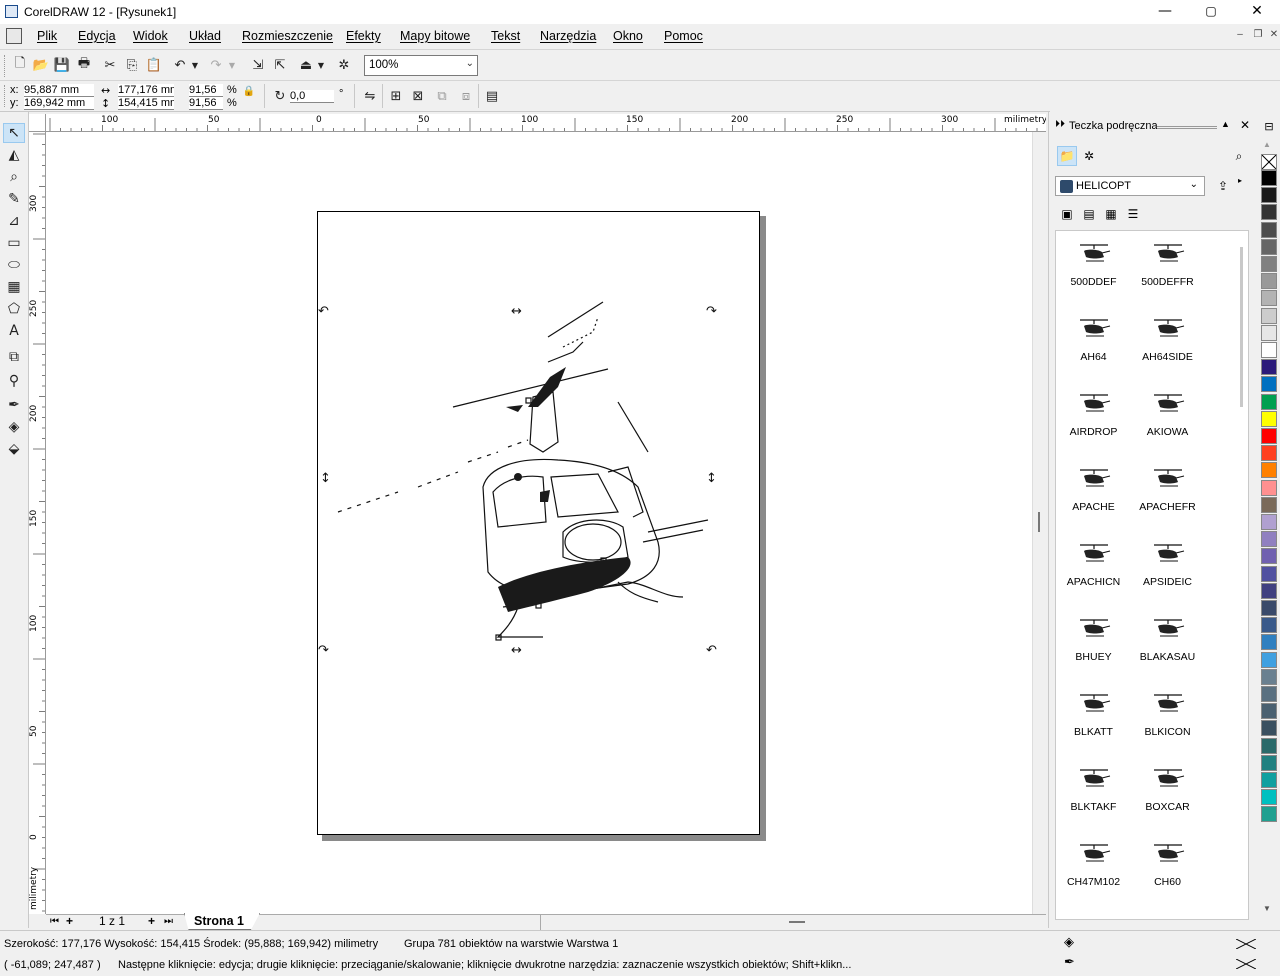  Describe the element at coordinates (786, 922) in the screenshot. I see `horizontal-scrollbar` at that location.